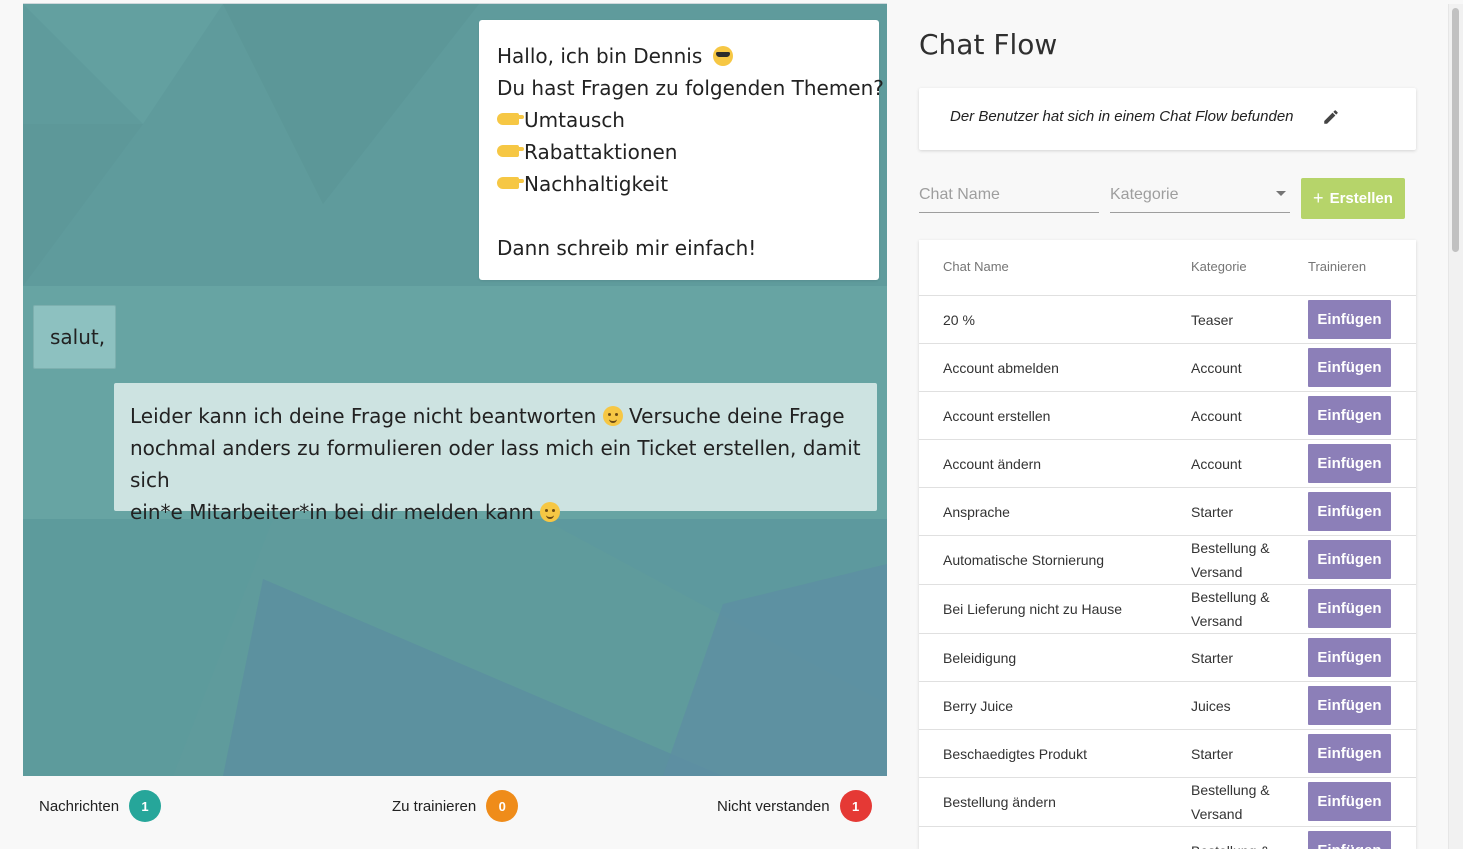 Image resolution: width=1463 pixels, height=849 pixels. I want to click on pensive-emoji-icon, so click(612, 416).